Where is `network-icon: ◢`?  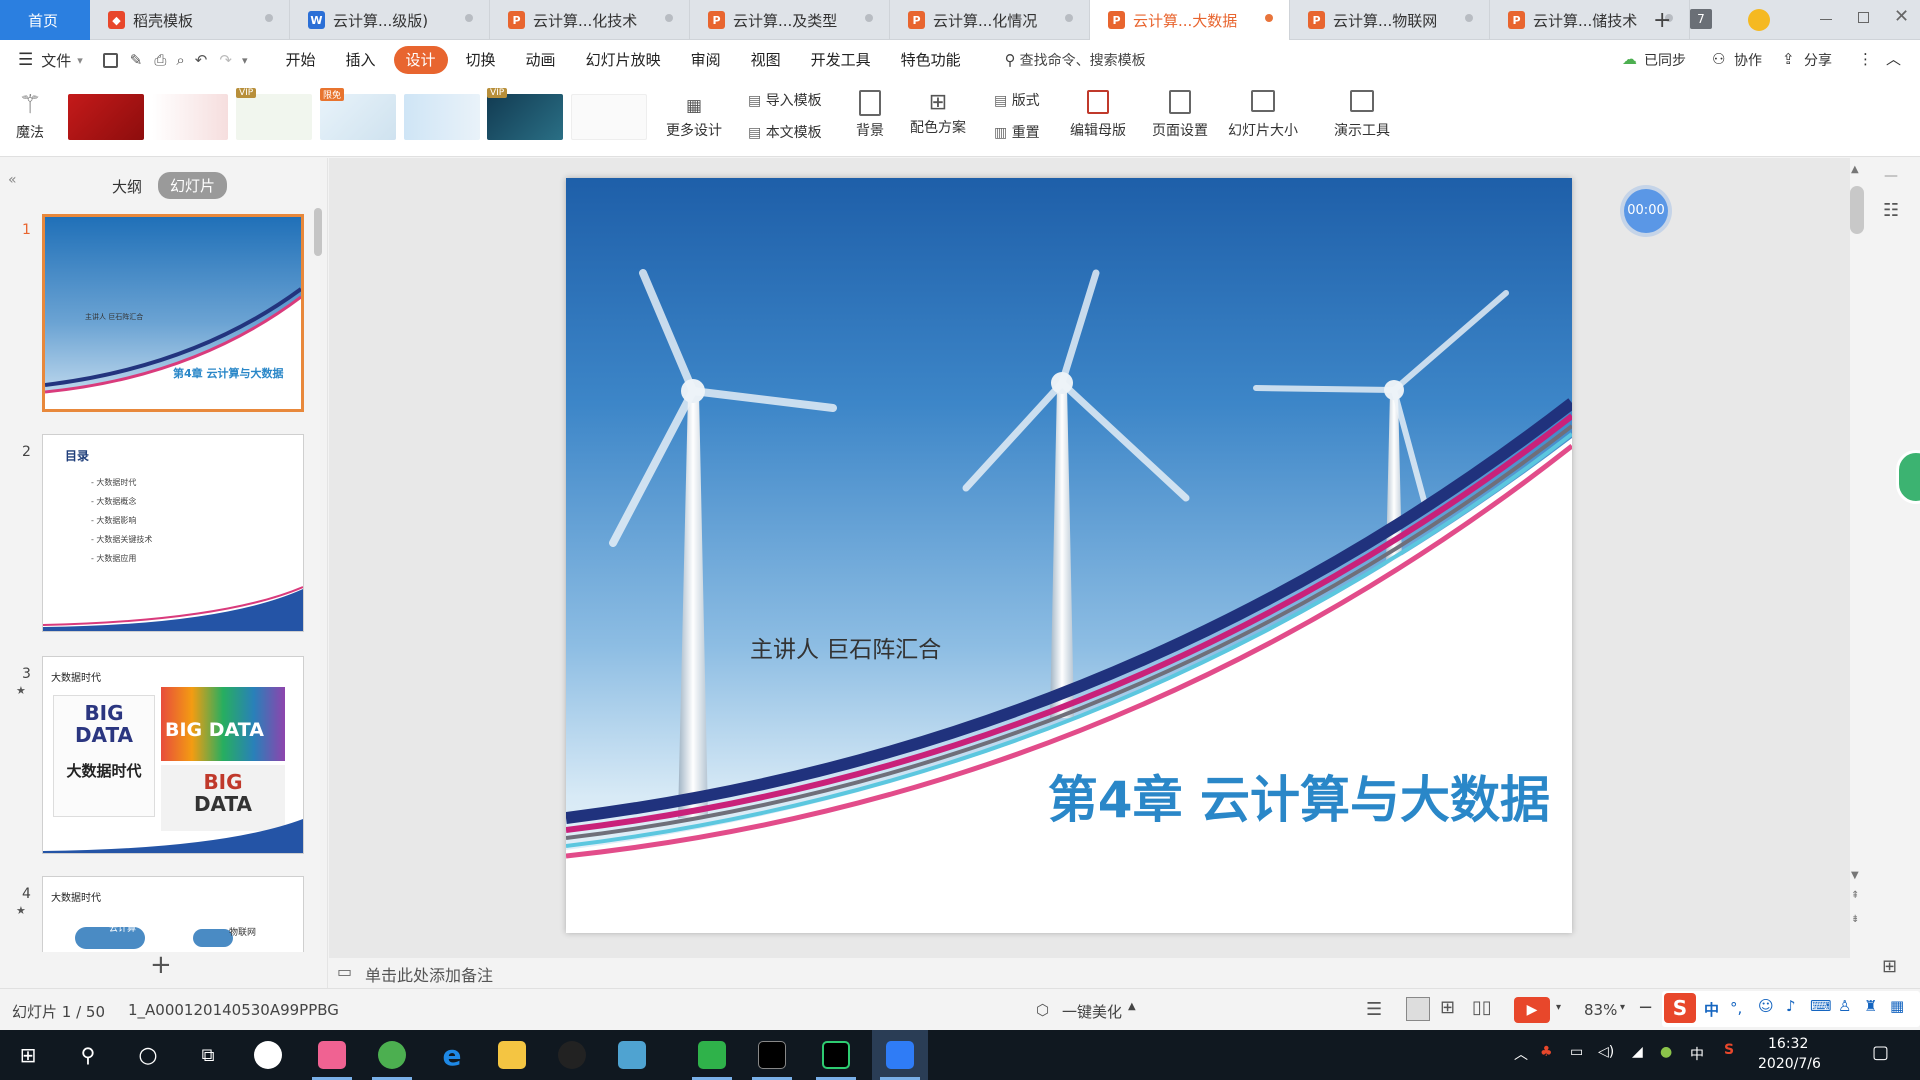
network-icon: ◢ is located at coordinates (1637, 1052).